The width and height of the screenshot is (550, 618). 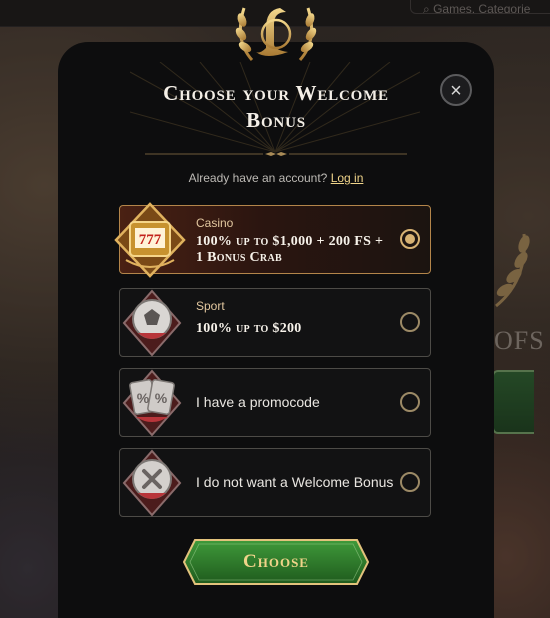 I want to click on login-prompt: Already have an account? Log in, so click(x=276, y=178).